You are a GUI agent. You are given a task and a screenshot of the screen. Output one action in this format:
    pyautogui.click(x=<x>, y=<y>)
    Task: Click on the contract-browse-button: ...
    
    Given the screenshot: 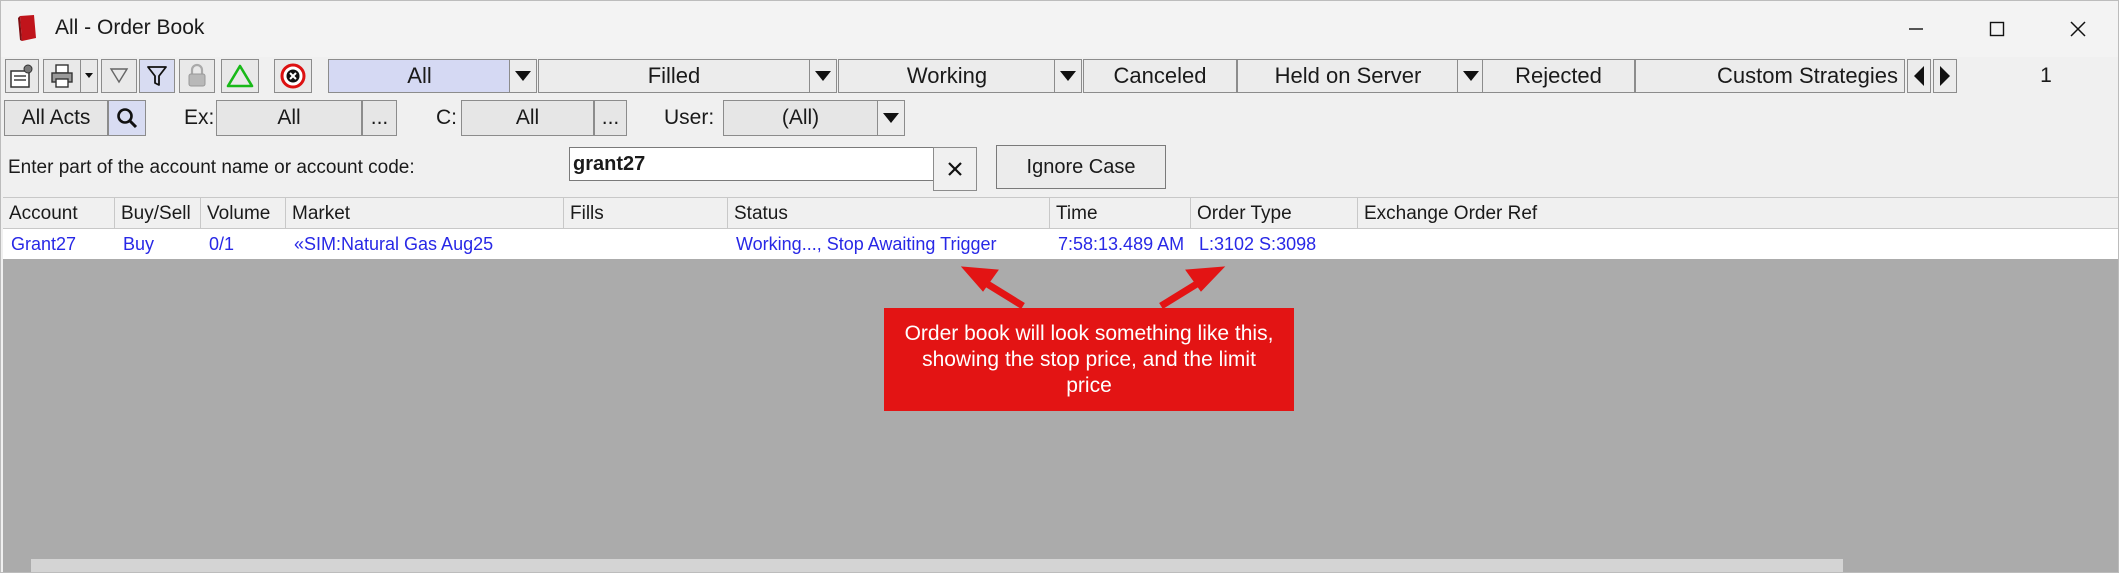 What is the action you would take?
    pyautogui.click(x=610, y=118)
    